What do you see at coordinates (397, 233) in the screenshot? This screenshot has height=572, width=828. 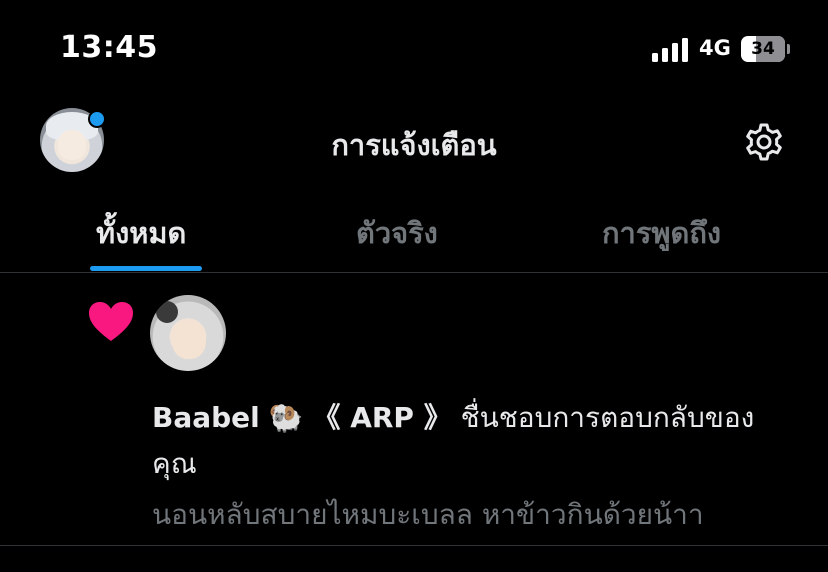 I see `tab-verified: ตัวจริง` at bounding box center [397, 233].